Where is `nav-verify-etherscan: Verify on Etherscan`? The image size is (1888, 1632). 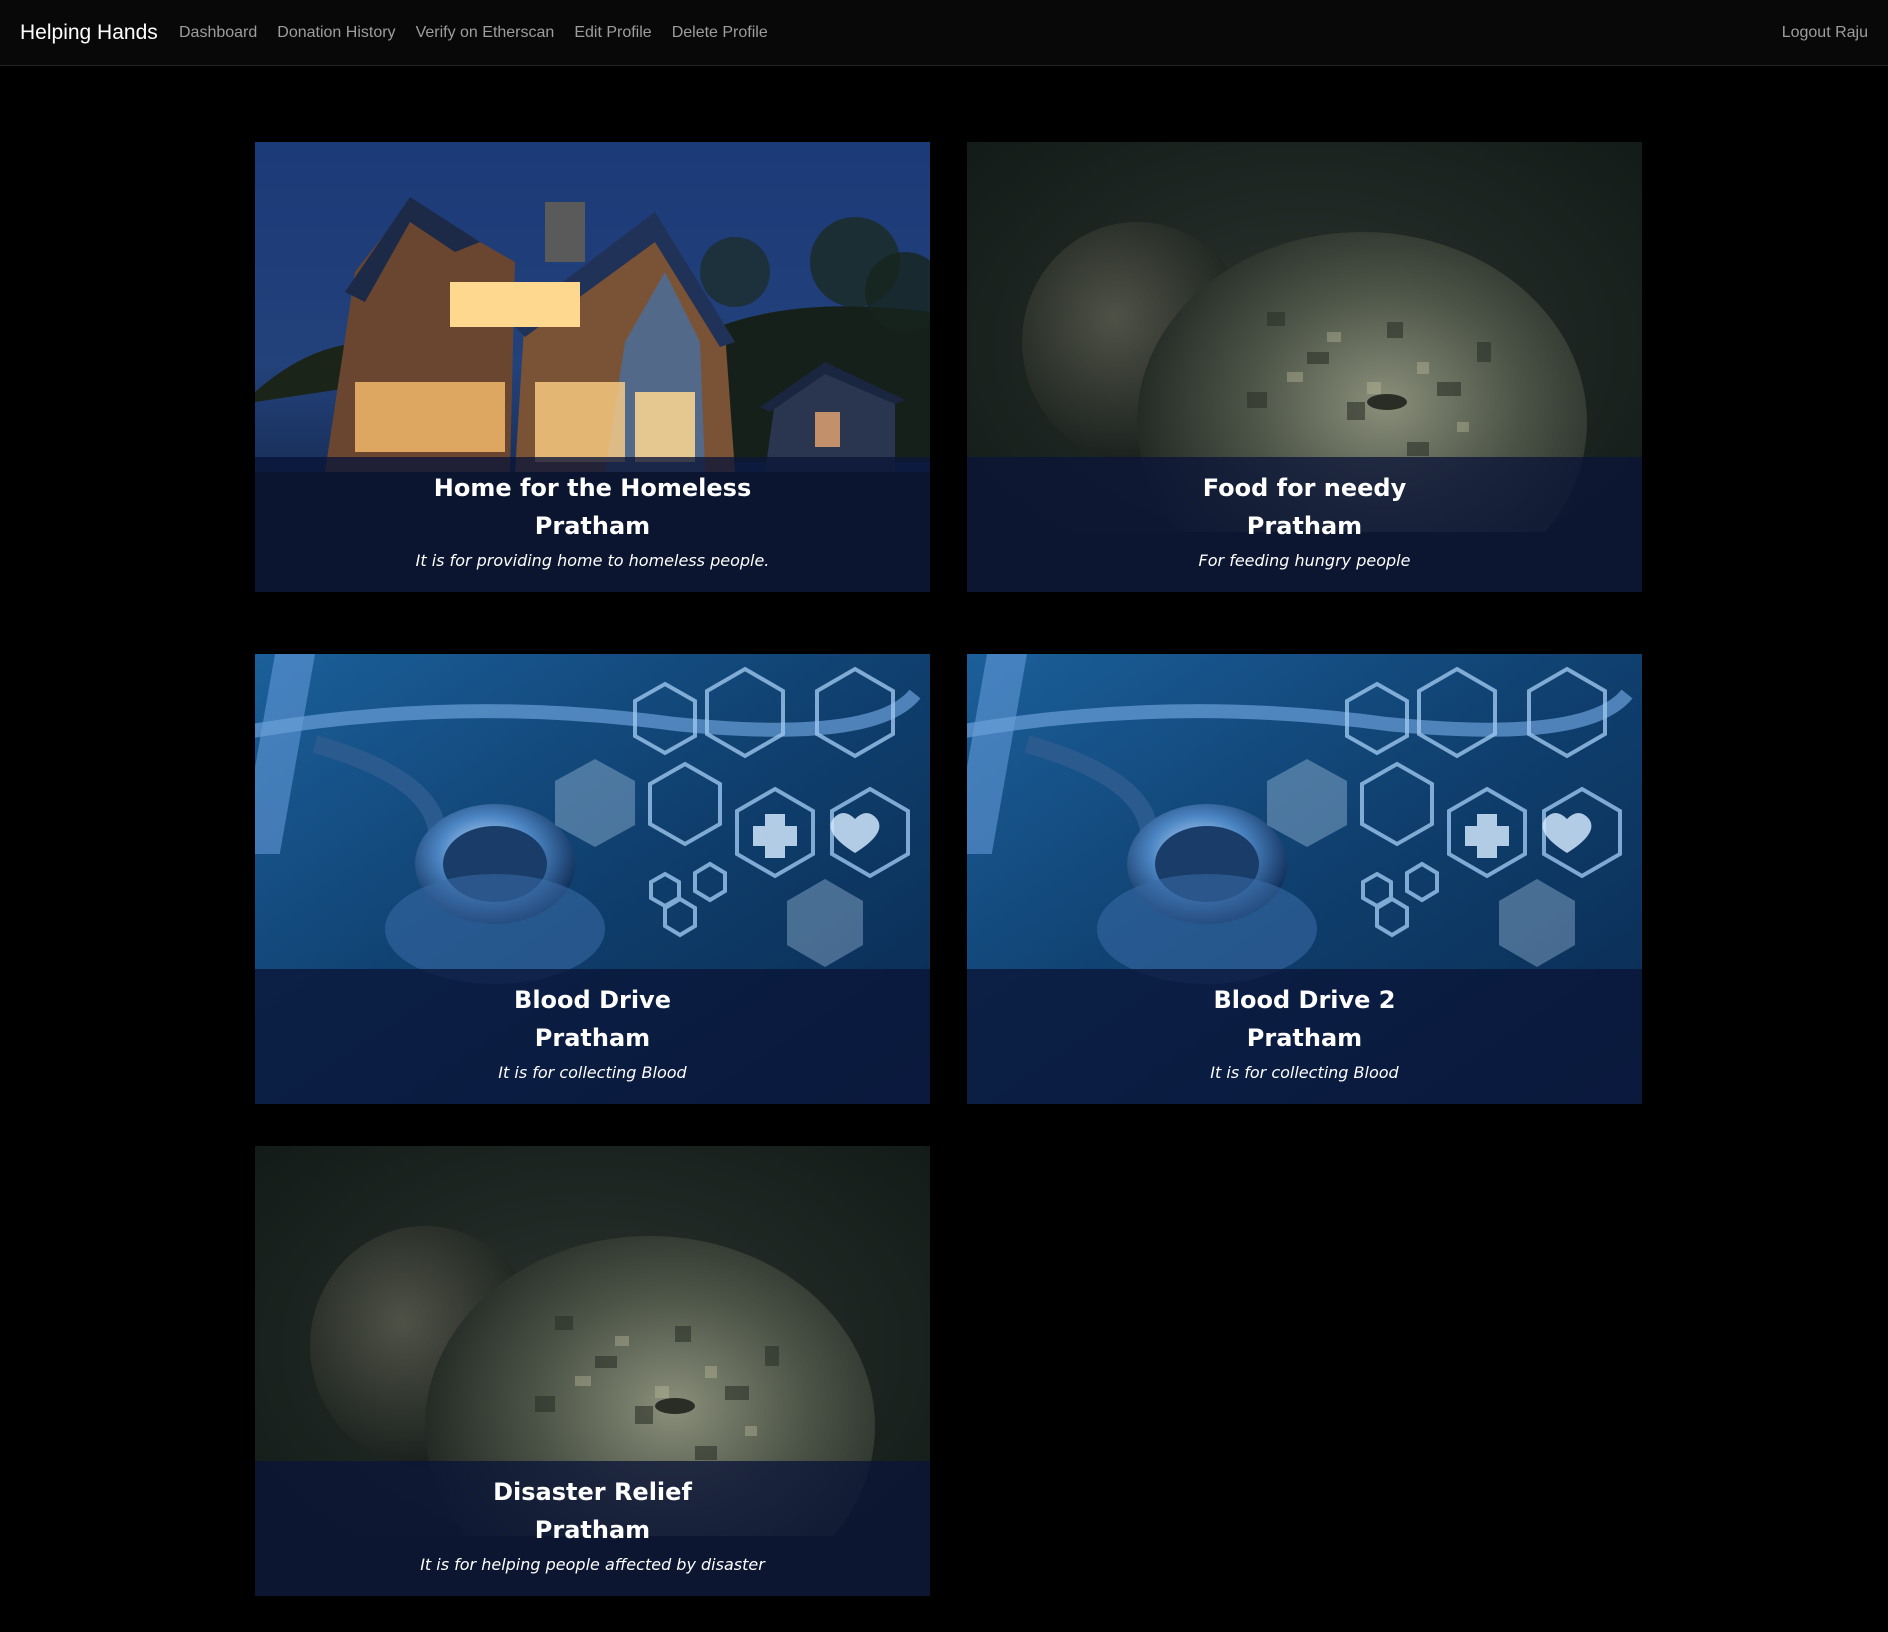 nav-verify-etherscan: Verify on Etherscan is located at coordinates (485, 33).